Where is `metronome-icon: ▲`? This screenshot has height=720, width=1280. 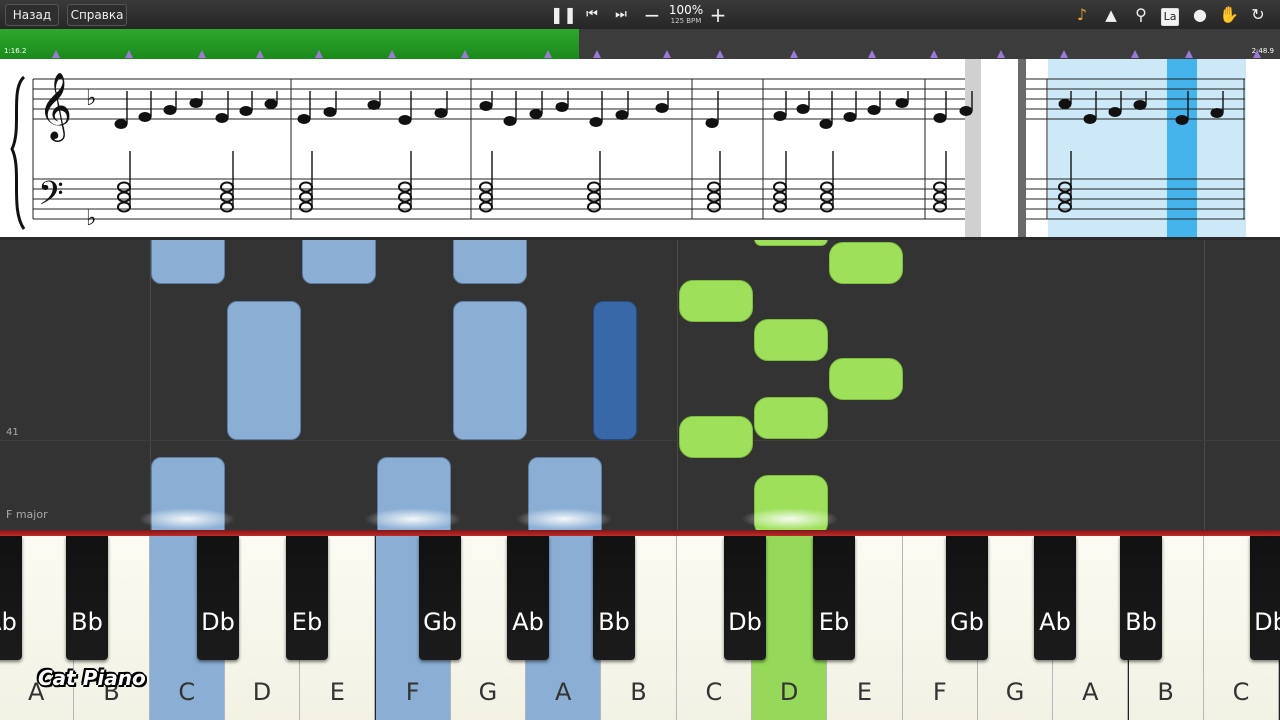
metronome-icon: ▲ is located at coordinates (1111, 15).